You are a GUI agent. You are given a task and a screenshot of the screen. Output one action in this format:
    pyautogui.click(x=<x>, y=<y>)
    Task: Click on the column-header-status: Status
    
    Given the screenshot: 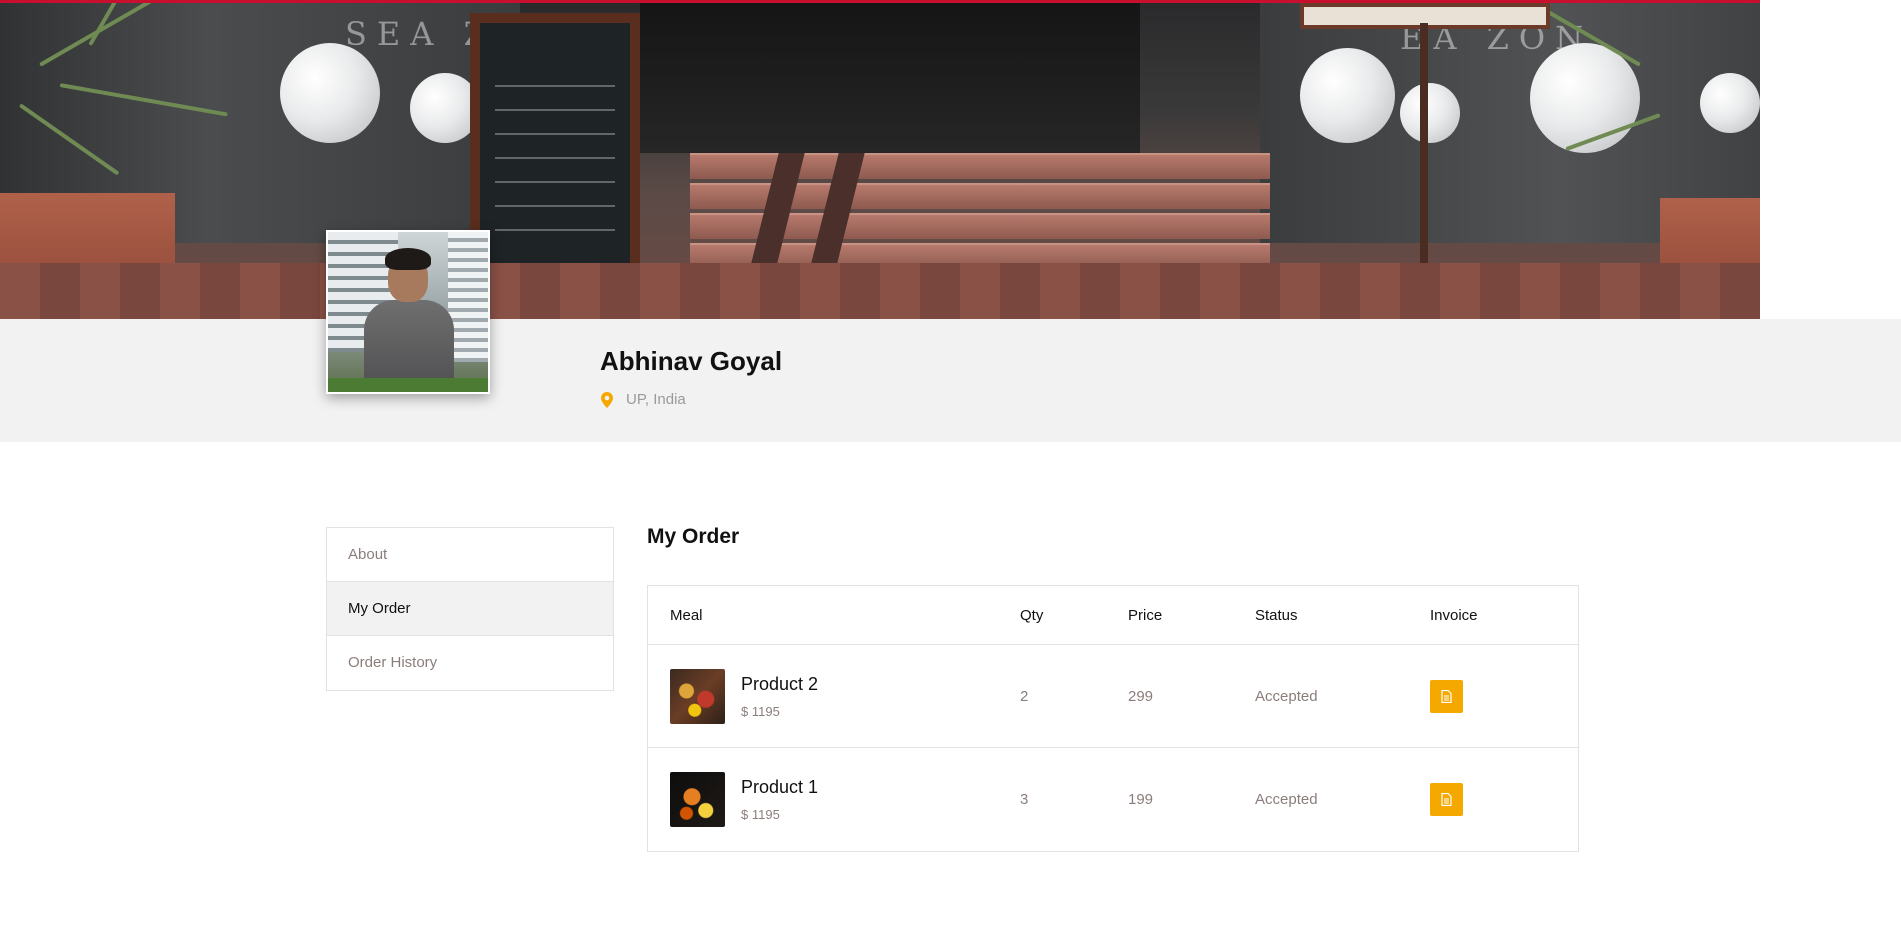 What is the action you would take?
    pyautogui.click(x=1276, y=615)
    